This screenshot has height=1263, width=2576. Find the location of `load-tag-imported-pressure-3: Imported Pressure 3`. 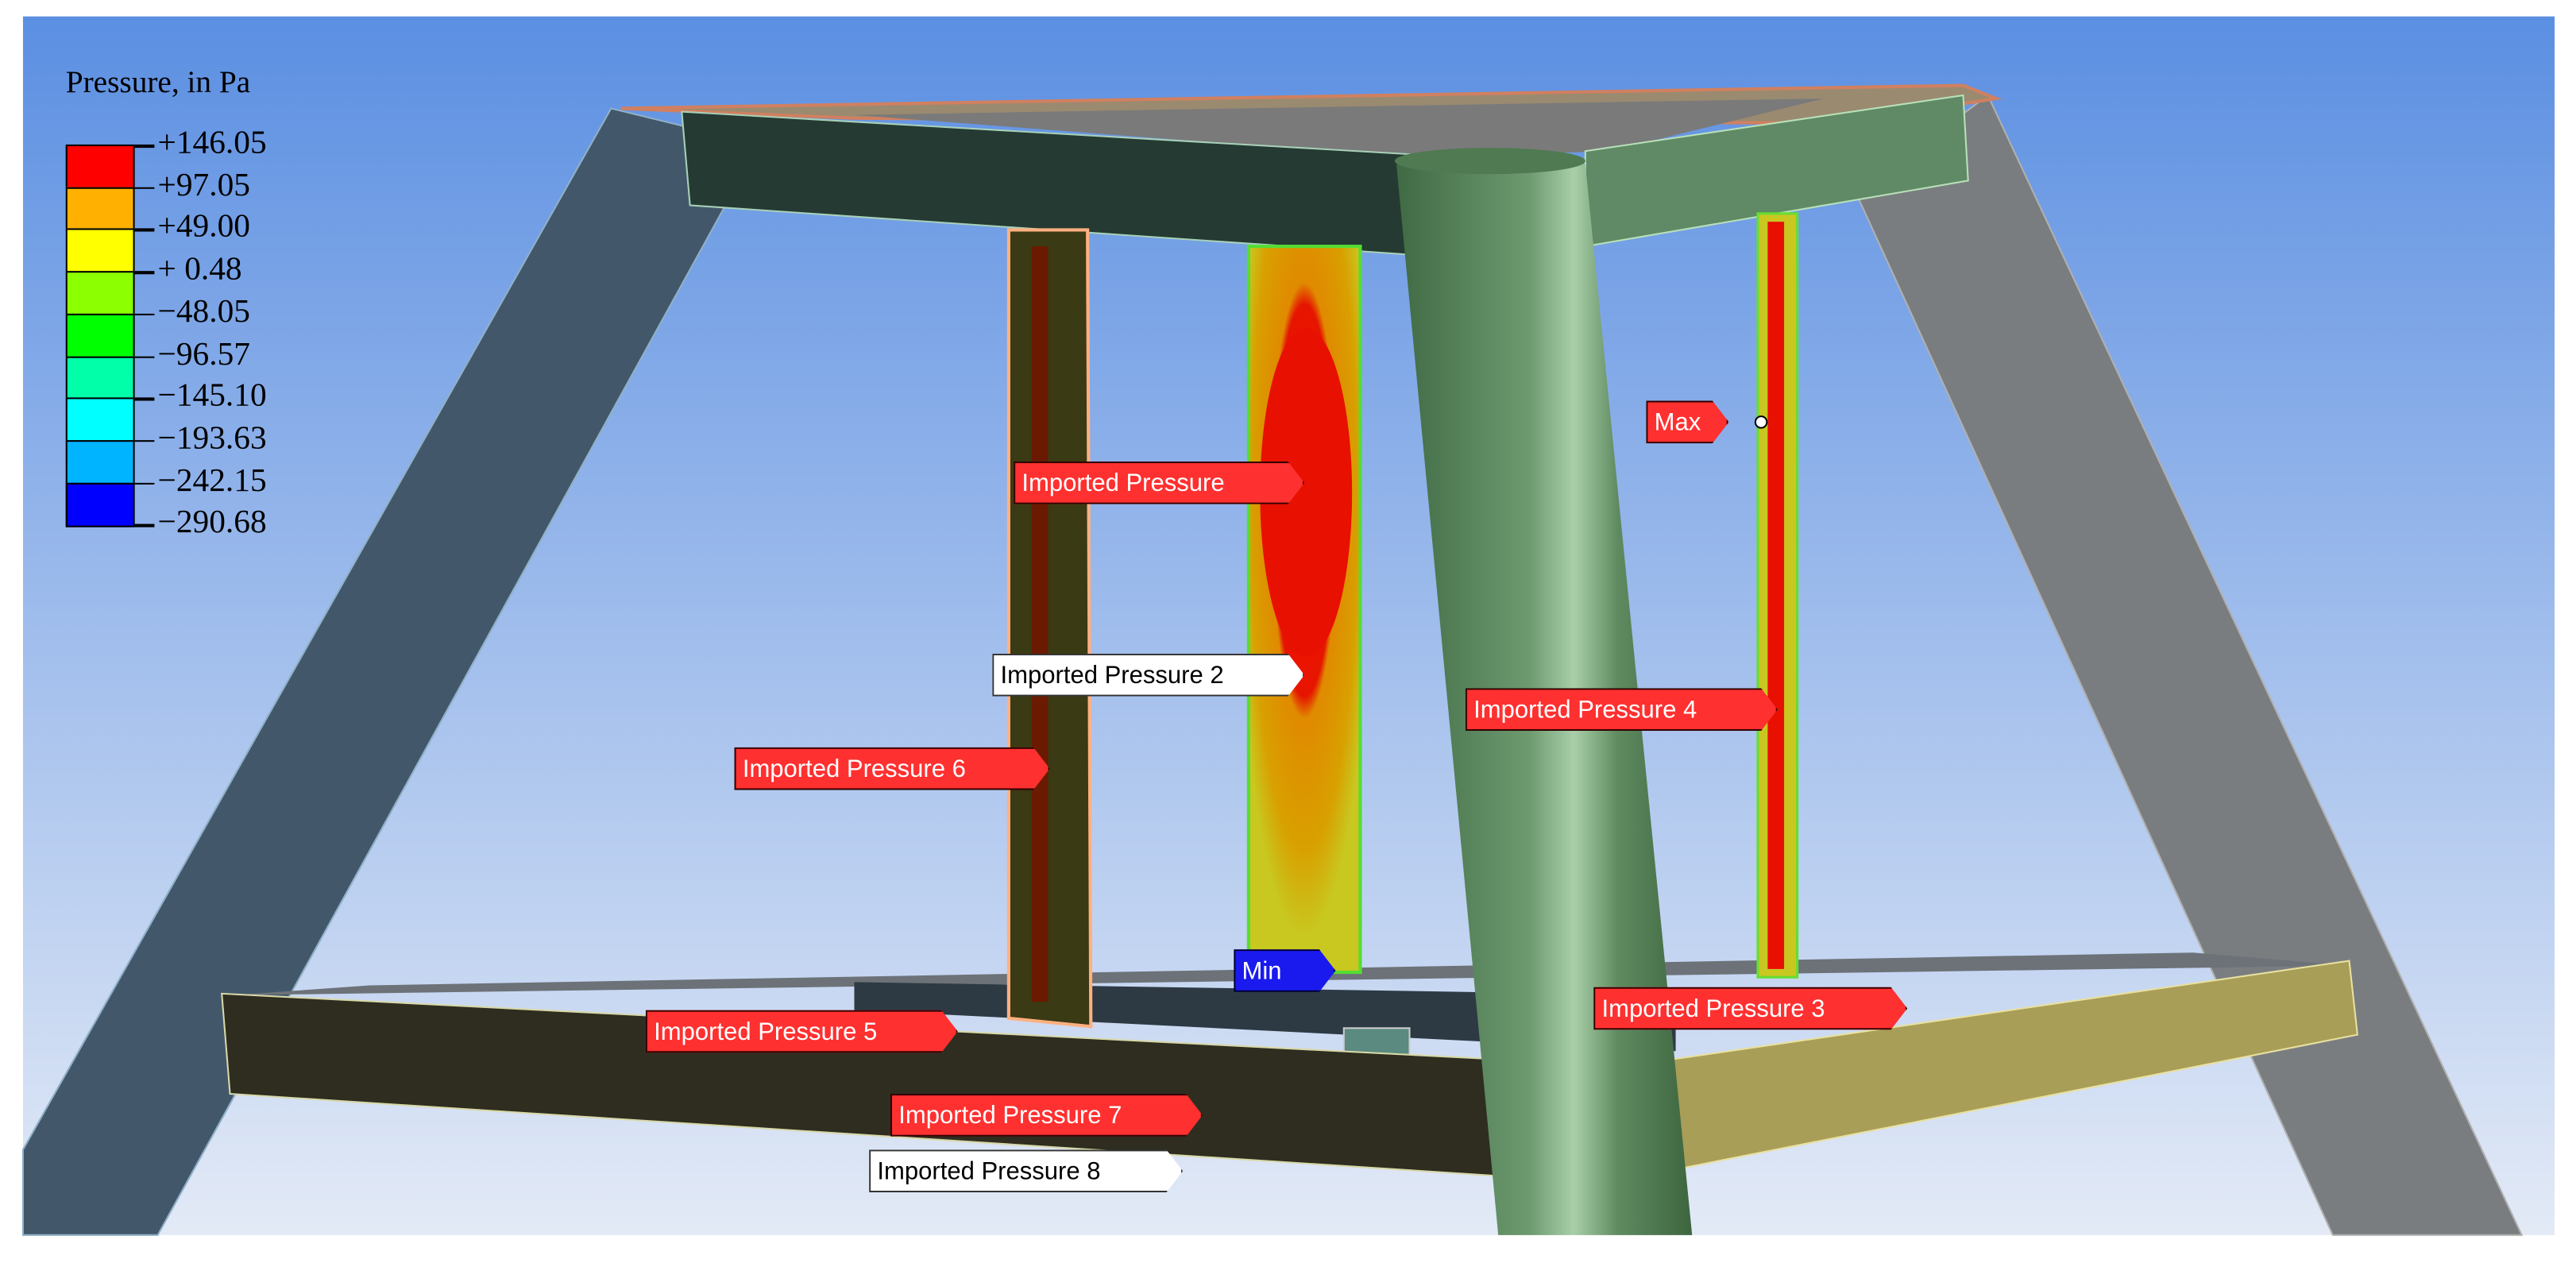

load-tag-imported-pressure-3: Imported Pressure 3 is located at coordinates (1750, 1009).